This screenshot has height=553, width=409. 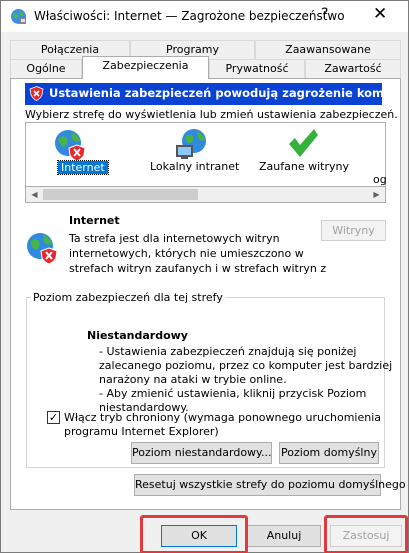 What do you see at coordinates (18, 16) in the screenshot?
I see `internet-options-icon` at bounding box center [18, 16].